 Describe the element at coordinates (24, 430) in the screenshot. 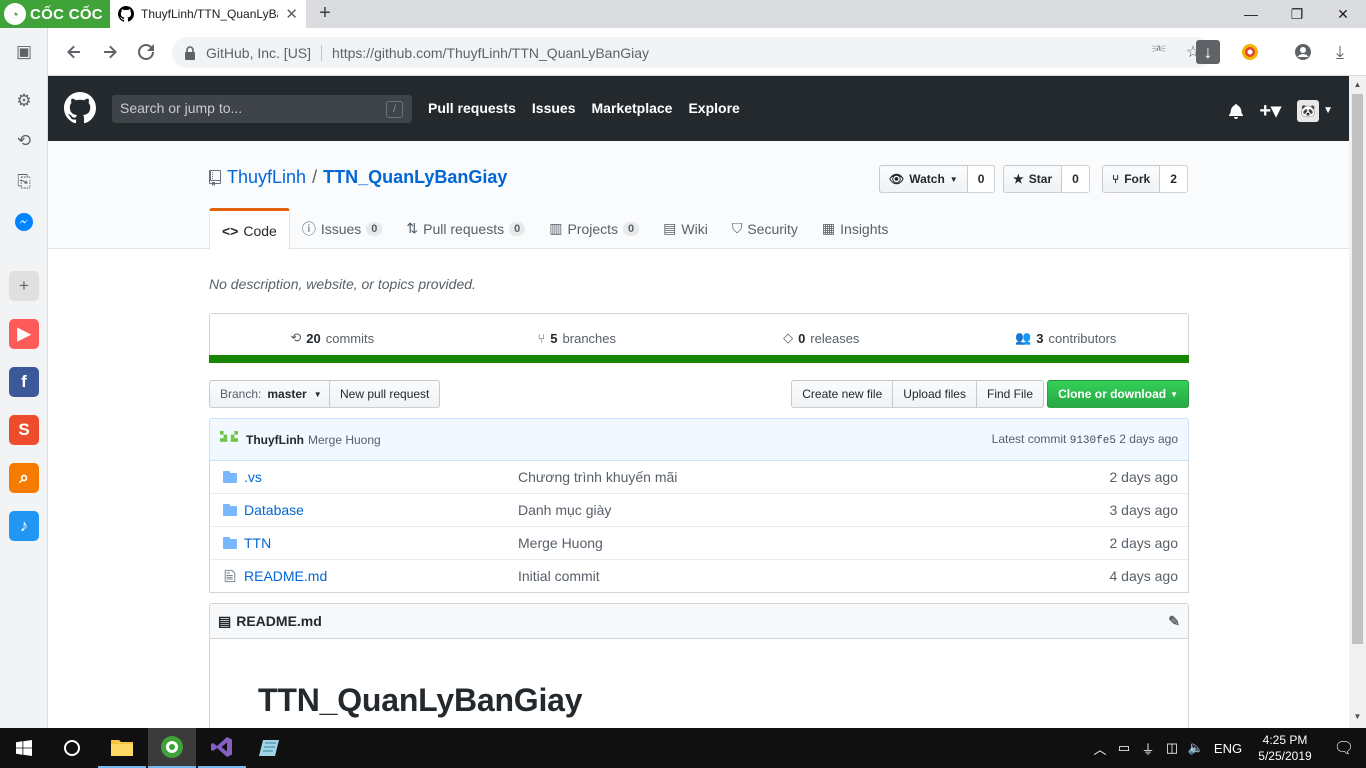

I see `shopee-icon: S` at that location.